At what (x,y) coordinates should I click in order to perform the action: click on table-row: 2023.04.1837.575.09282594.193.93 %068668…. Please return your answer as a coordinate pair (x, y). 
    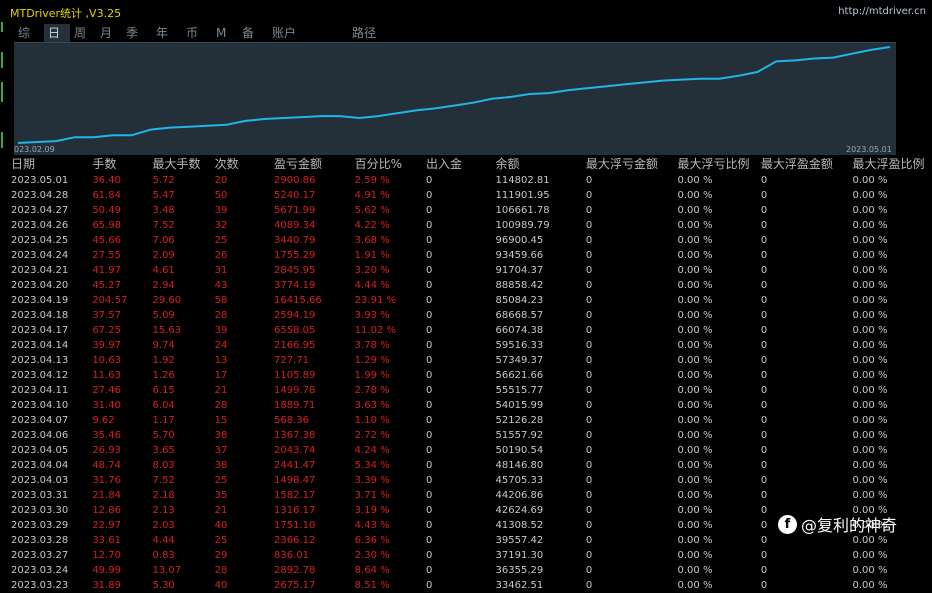
    Looking at the image, I should click on (470, 315).